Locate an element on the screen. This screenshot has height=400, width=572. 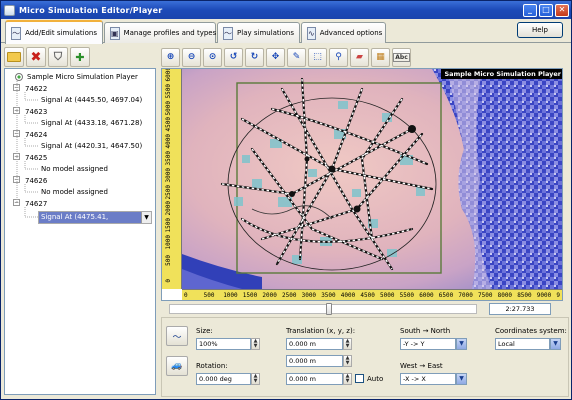
play-chart-icon: 〜 is located at coordinates (228, 33).